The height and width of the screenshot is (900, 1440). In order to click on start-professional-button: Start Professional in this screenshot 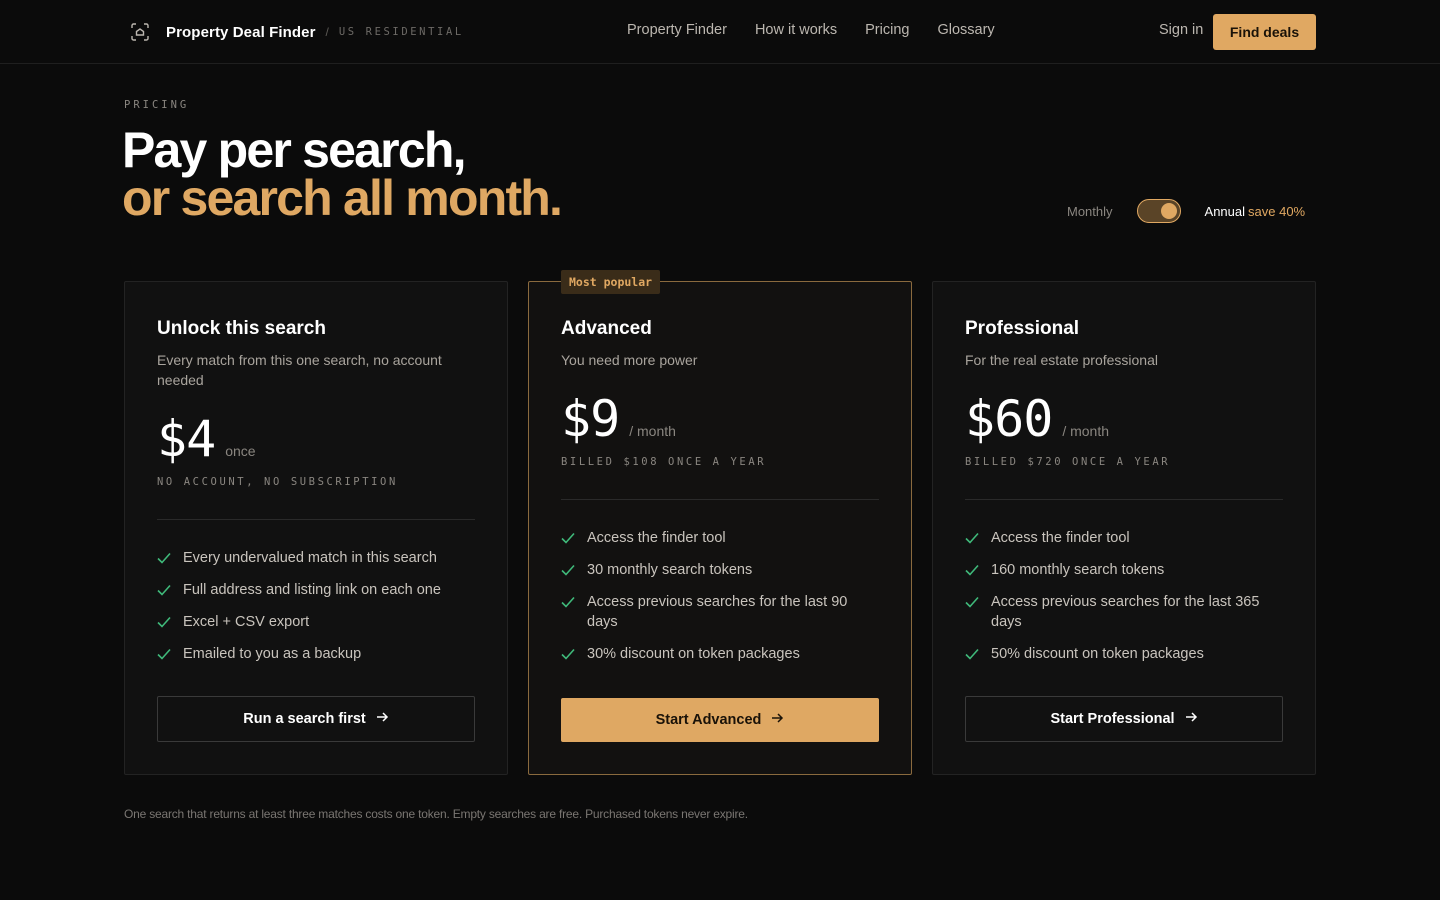, I will do `click(1124, 719)`.